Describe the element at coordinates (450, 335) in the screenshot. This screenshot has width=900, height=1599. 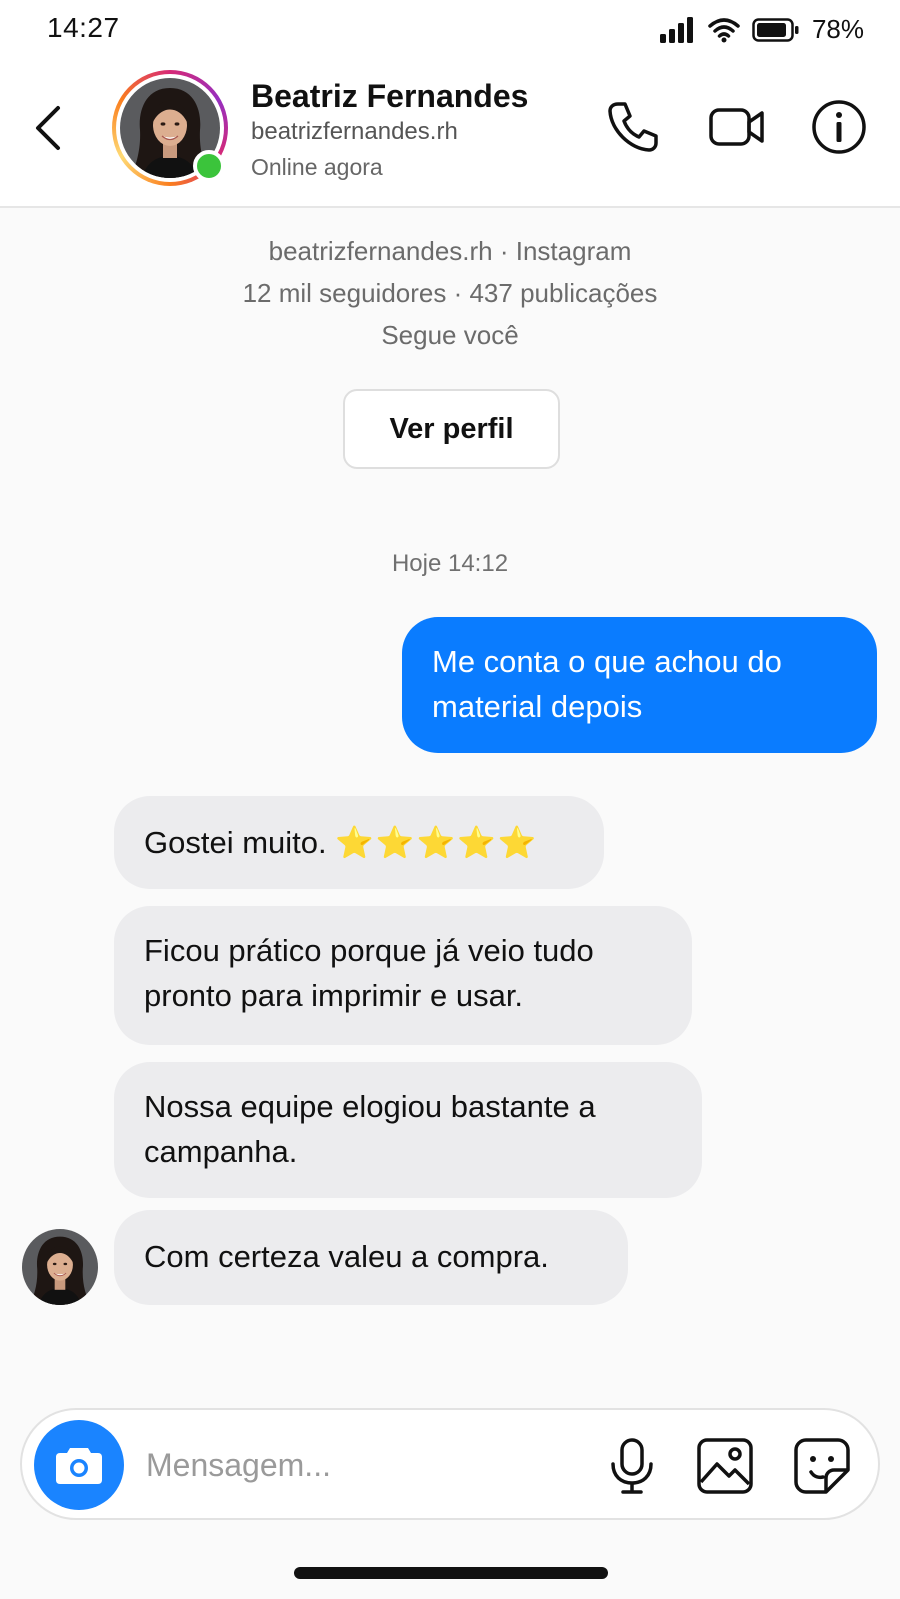
I see `profile-follows-you: Segue você` at that location.